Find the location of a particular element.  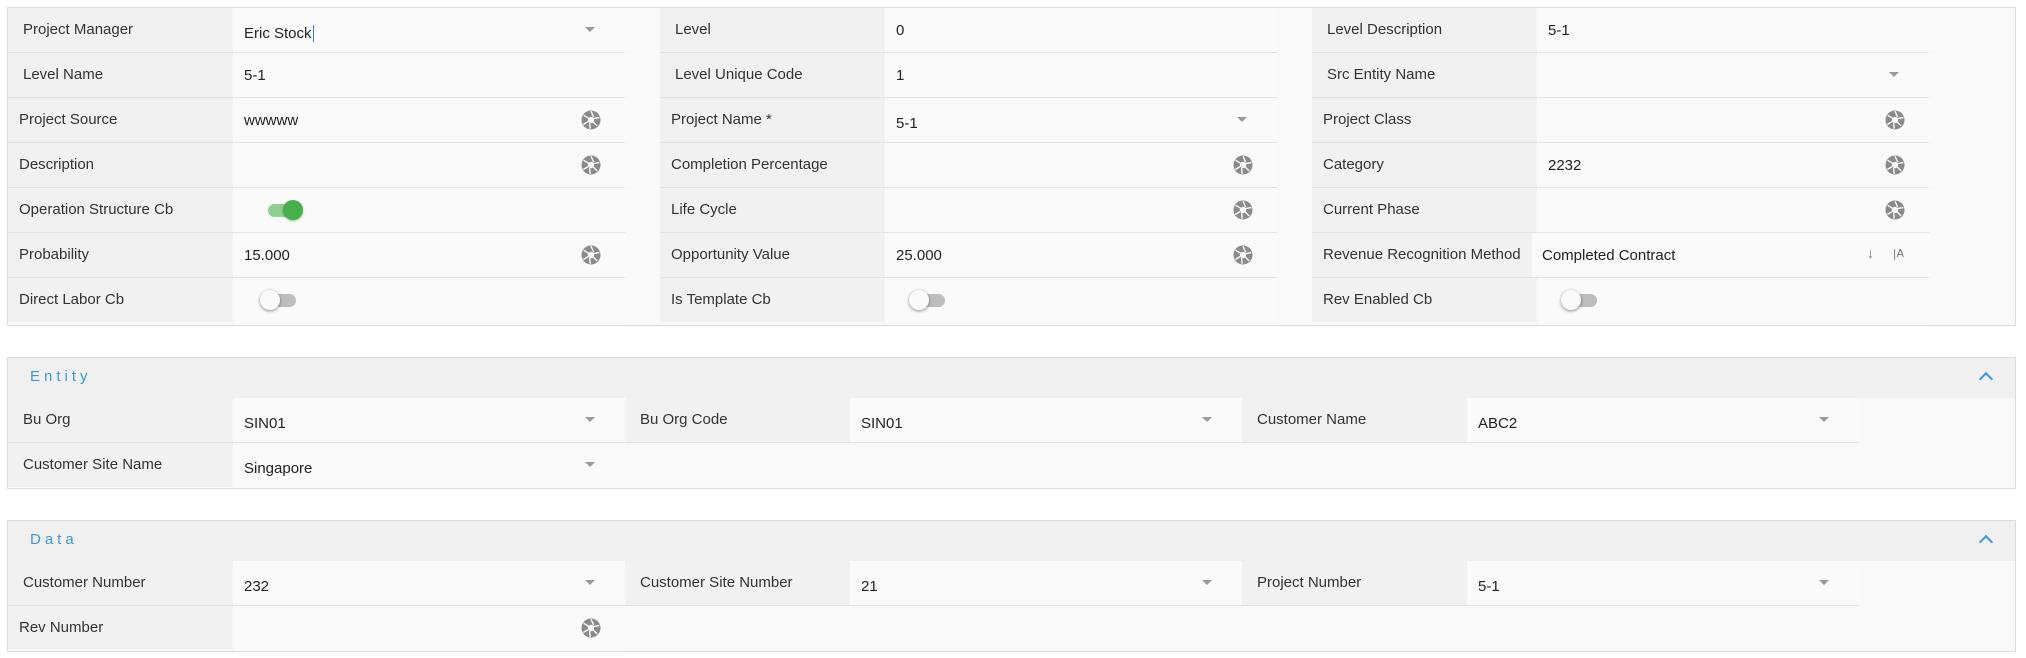

data-section-header: Data is located at coordinates (1011, 541).